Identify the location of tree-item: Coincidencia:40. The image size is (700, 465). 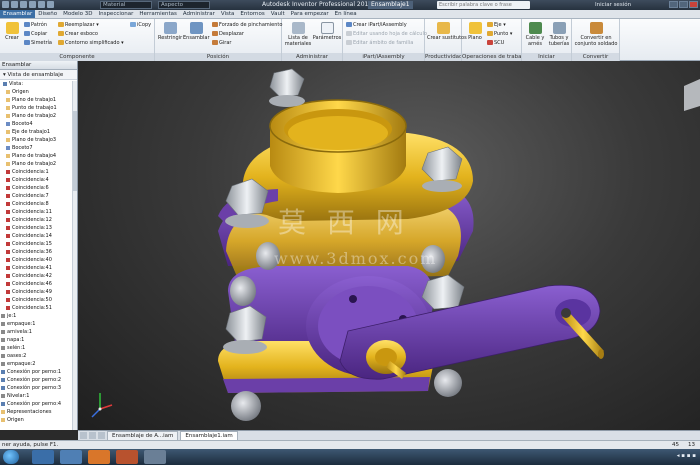
(38, 260).